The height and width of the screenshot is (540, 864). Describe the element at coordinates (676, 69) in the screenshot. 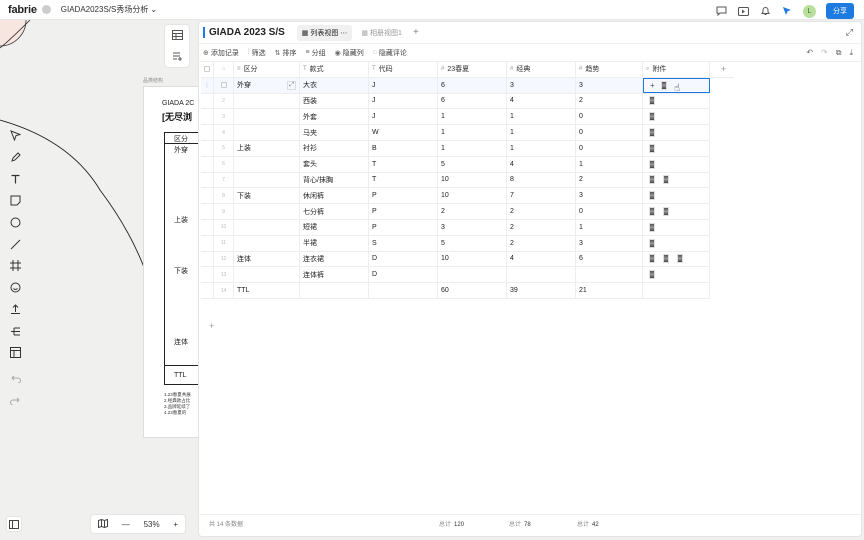

I see `column-header: ⌕ 附件` at that location.